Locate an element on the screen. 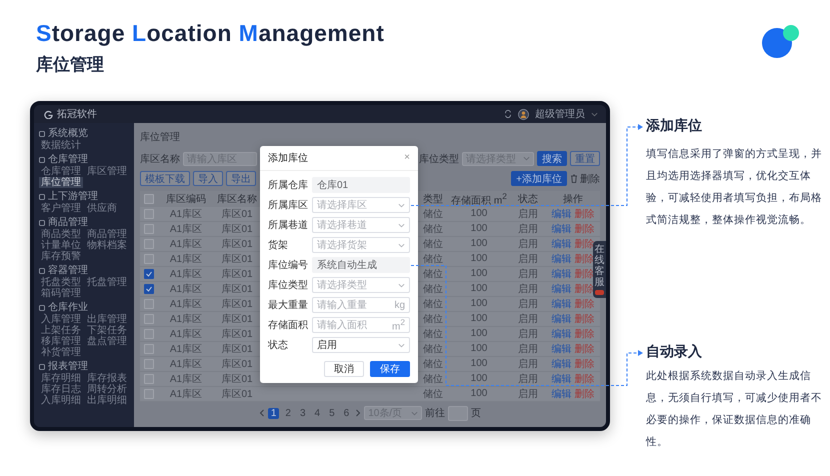 The image size is (830, 476). page-button: 6 is located at coordinates (346, 413).